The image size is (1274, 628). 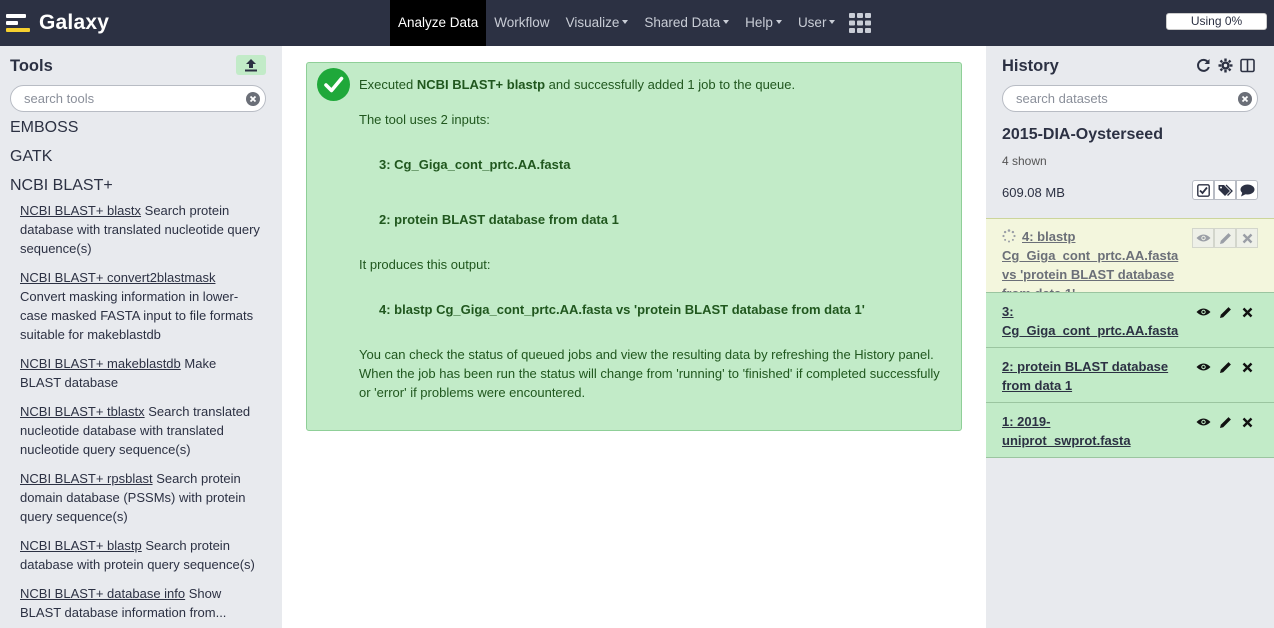 I want to click on apps-grid-icon, so click(x=860, y=23).